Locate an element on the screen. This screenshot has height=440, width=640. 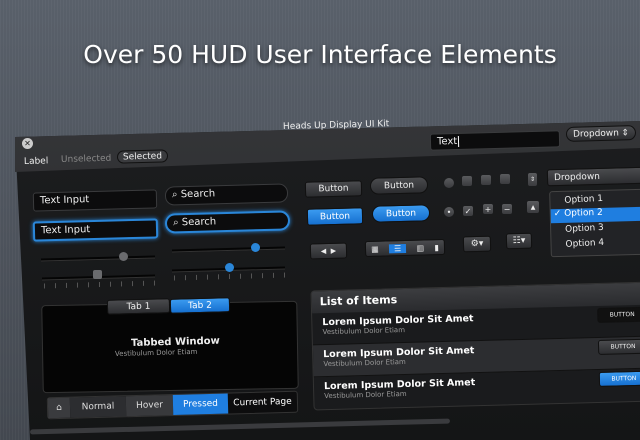
dropdown-option: Option 4 is located at coordinates (584, 244).